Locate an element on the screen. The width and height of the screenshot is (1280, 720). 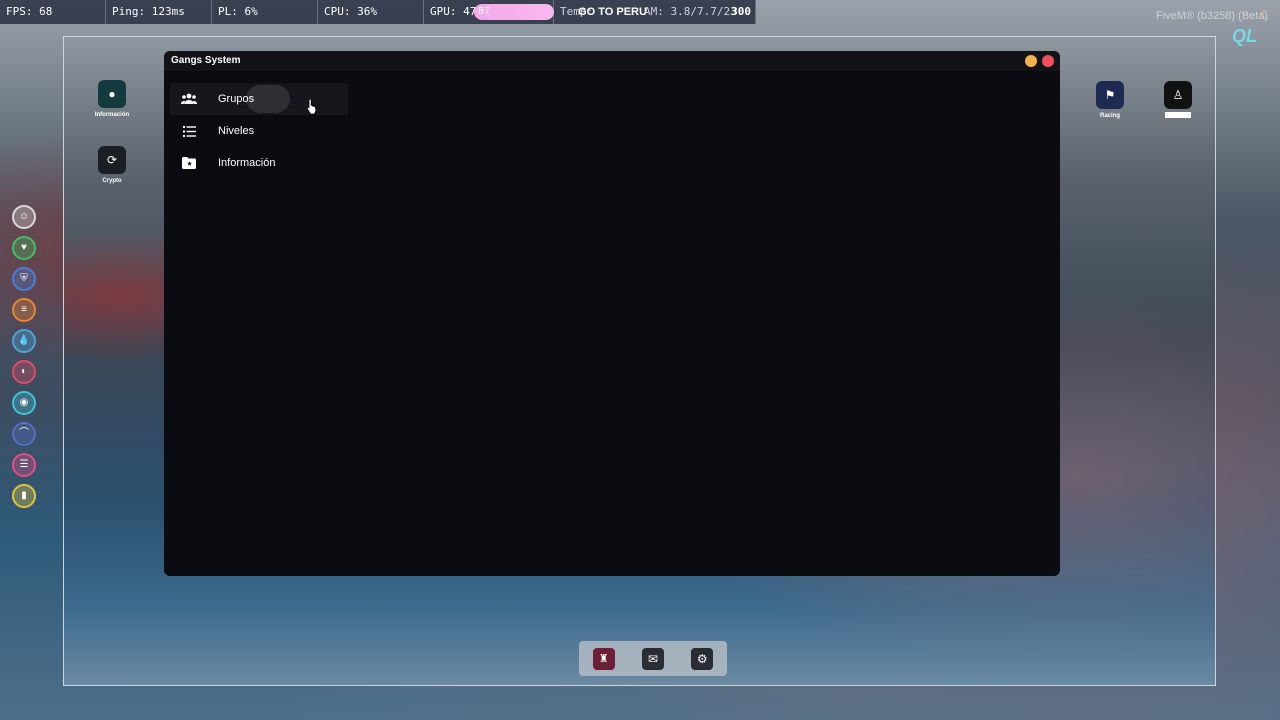
minimize-button is located at coordinates (1031, 61).